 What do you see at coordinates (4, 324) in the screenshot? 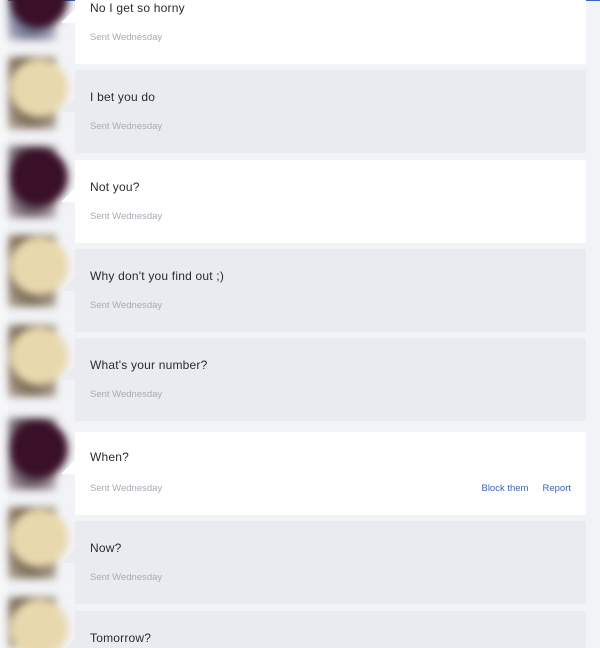
I see `left-rail` at bounding box center [4, 324].